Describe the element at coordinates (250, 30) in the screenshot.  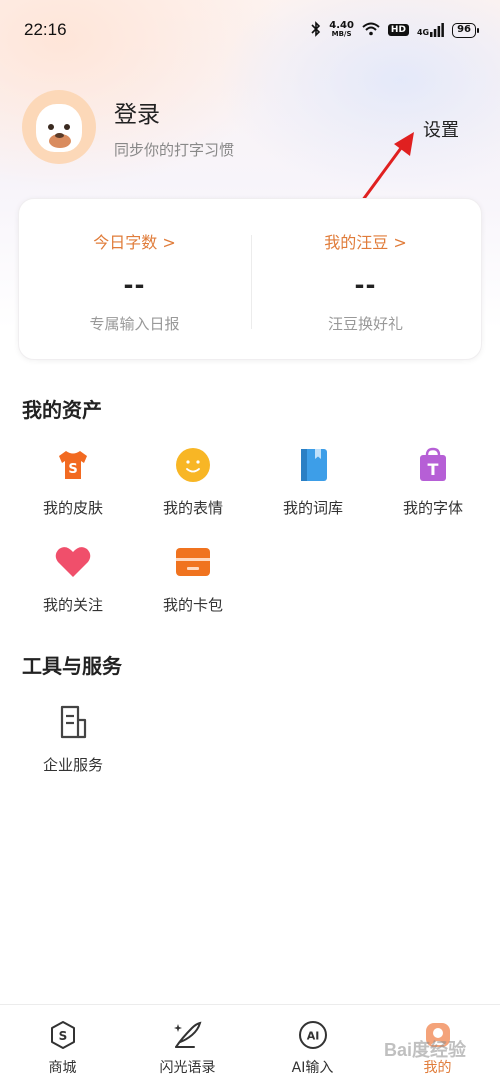
I see `status-bar: 22:16 4.40 MB/S HD 4G 96` at that location.